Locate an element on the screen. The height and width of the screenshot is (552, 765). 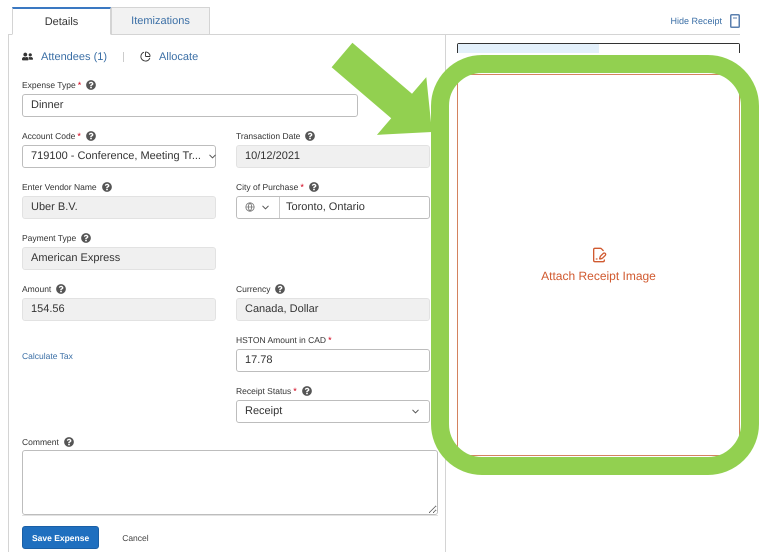
field-label: Amount is located at coordinates (37, 289).